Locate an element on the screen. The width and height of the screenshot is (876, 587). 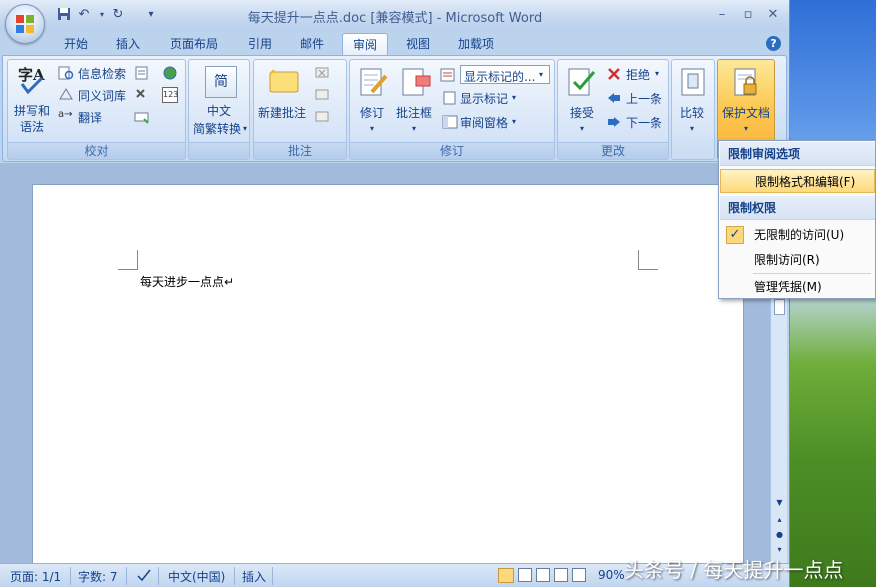
chinese-label-1: 中文 is located at coordinates (219, 110).